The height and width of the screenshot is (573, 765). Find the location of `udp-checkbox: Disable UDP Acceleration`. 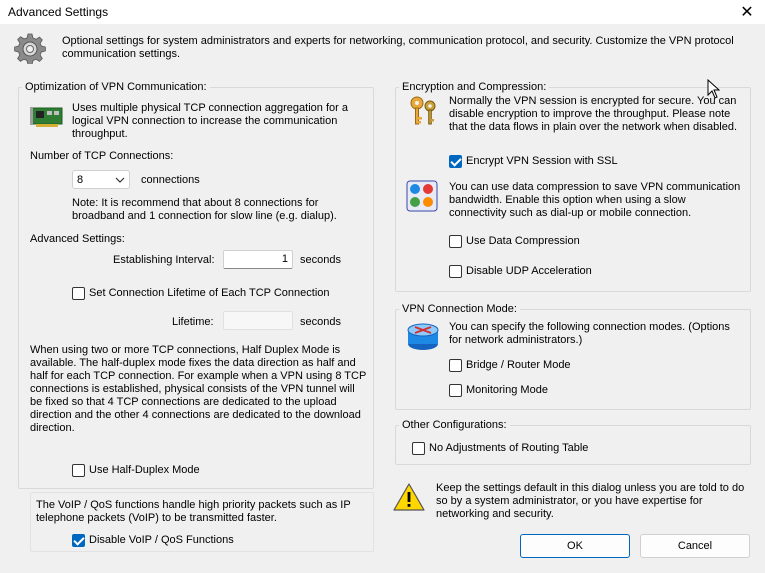

udp-checkbox: Disable UDP Acceleration is located at coordinates (520, 271).